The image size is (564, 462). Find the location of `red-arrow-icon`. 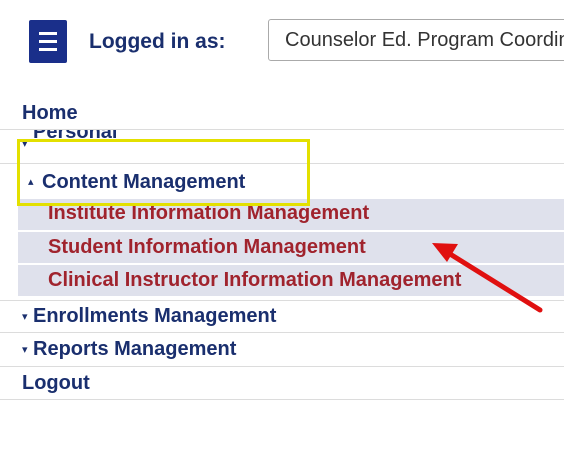

red-arrow-icon is located at coordinates (487, 278).